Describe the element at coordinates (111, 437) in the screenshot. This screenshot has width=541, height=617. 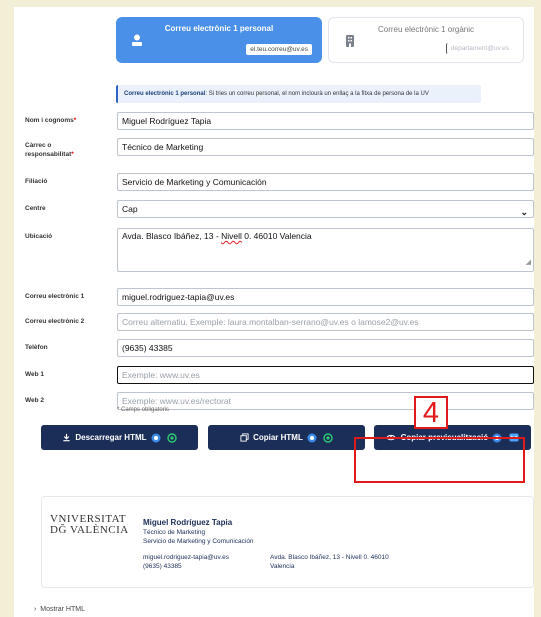
I see `download-html-label: Descarregar HTML` at that location.